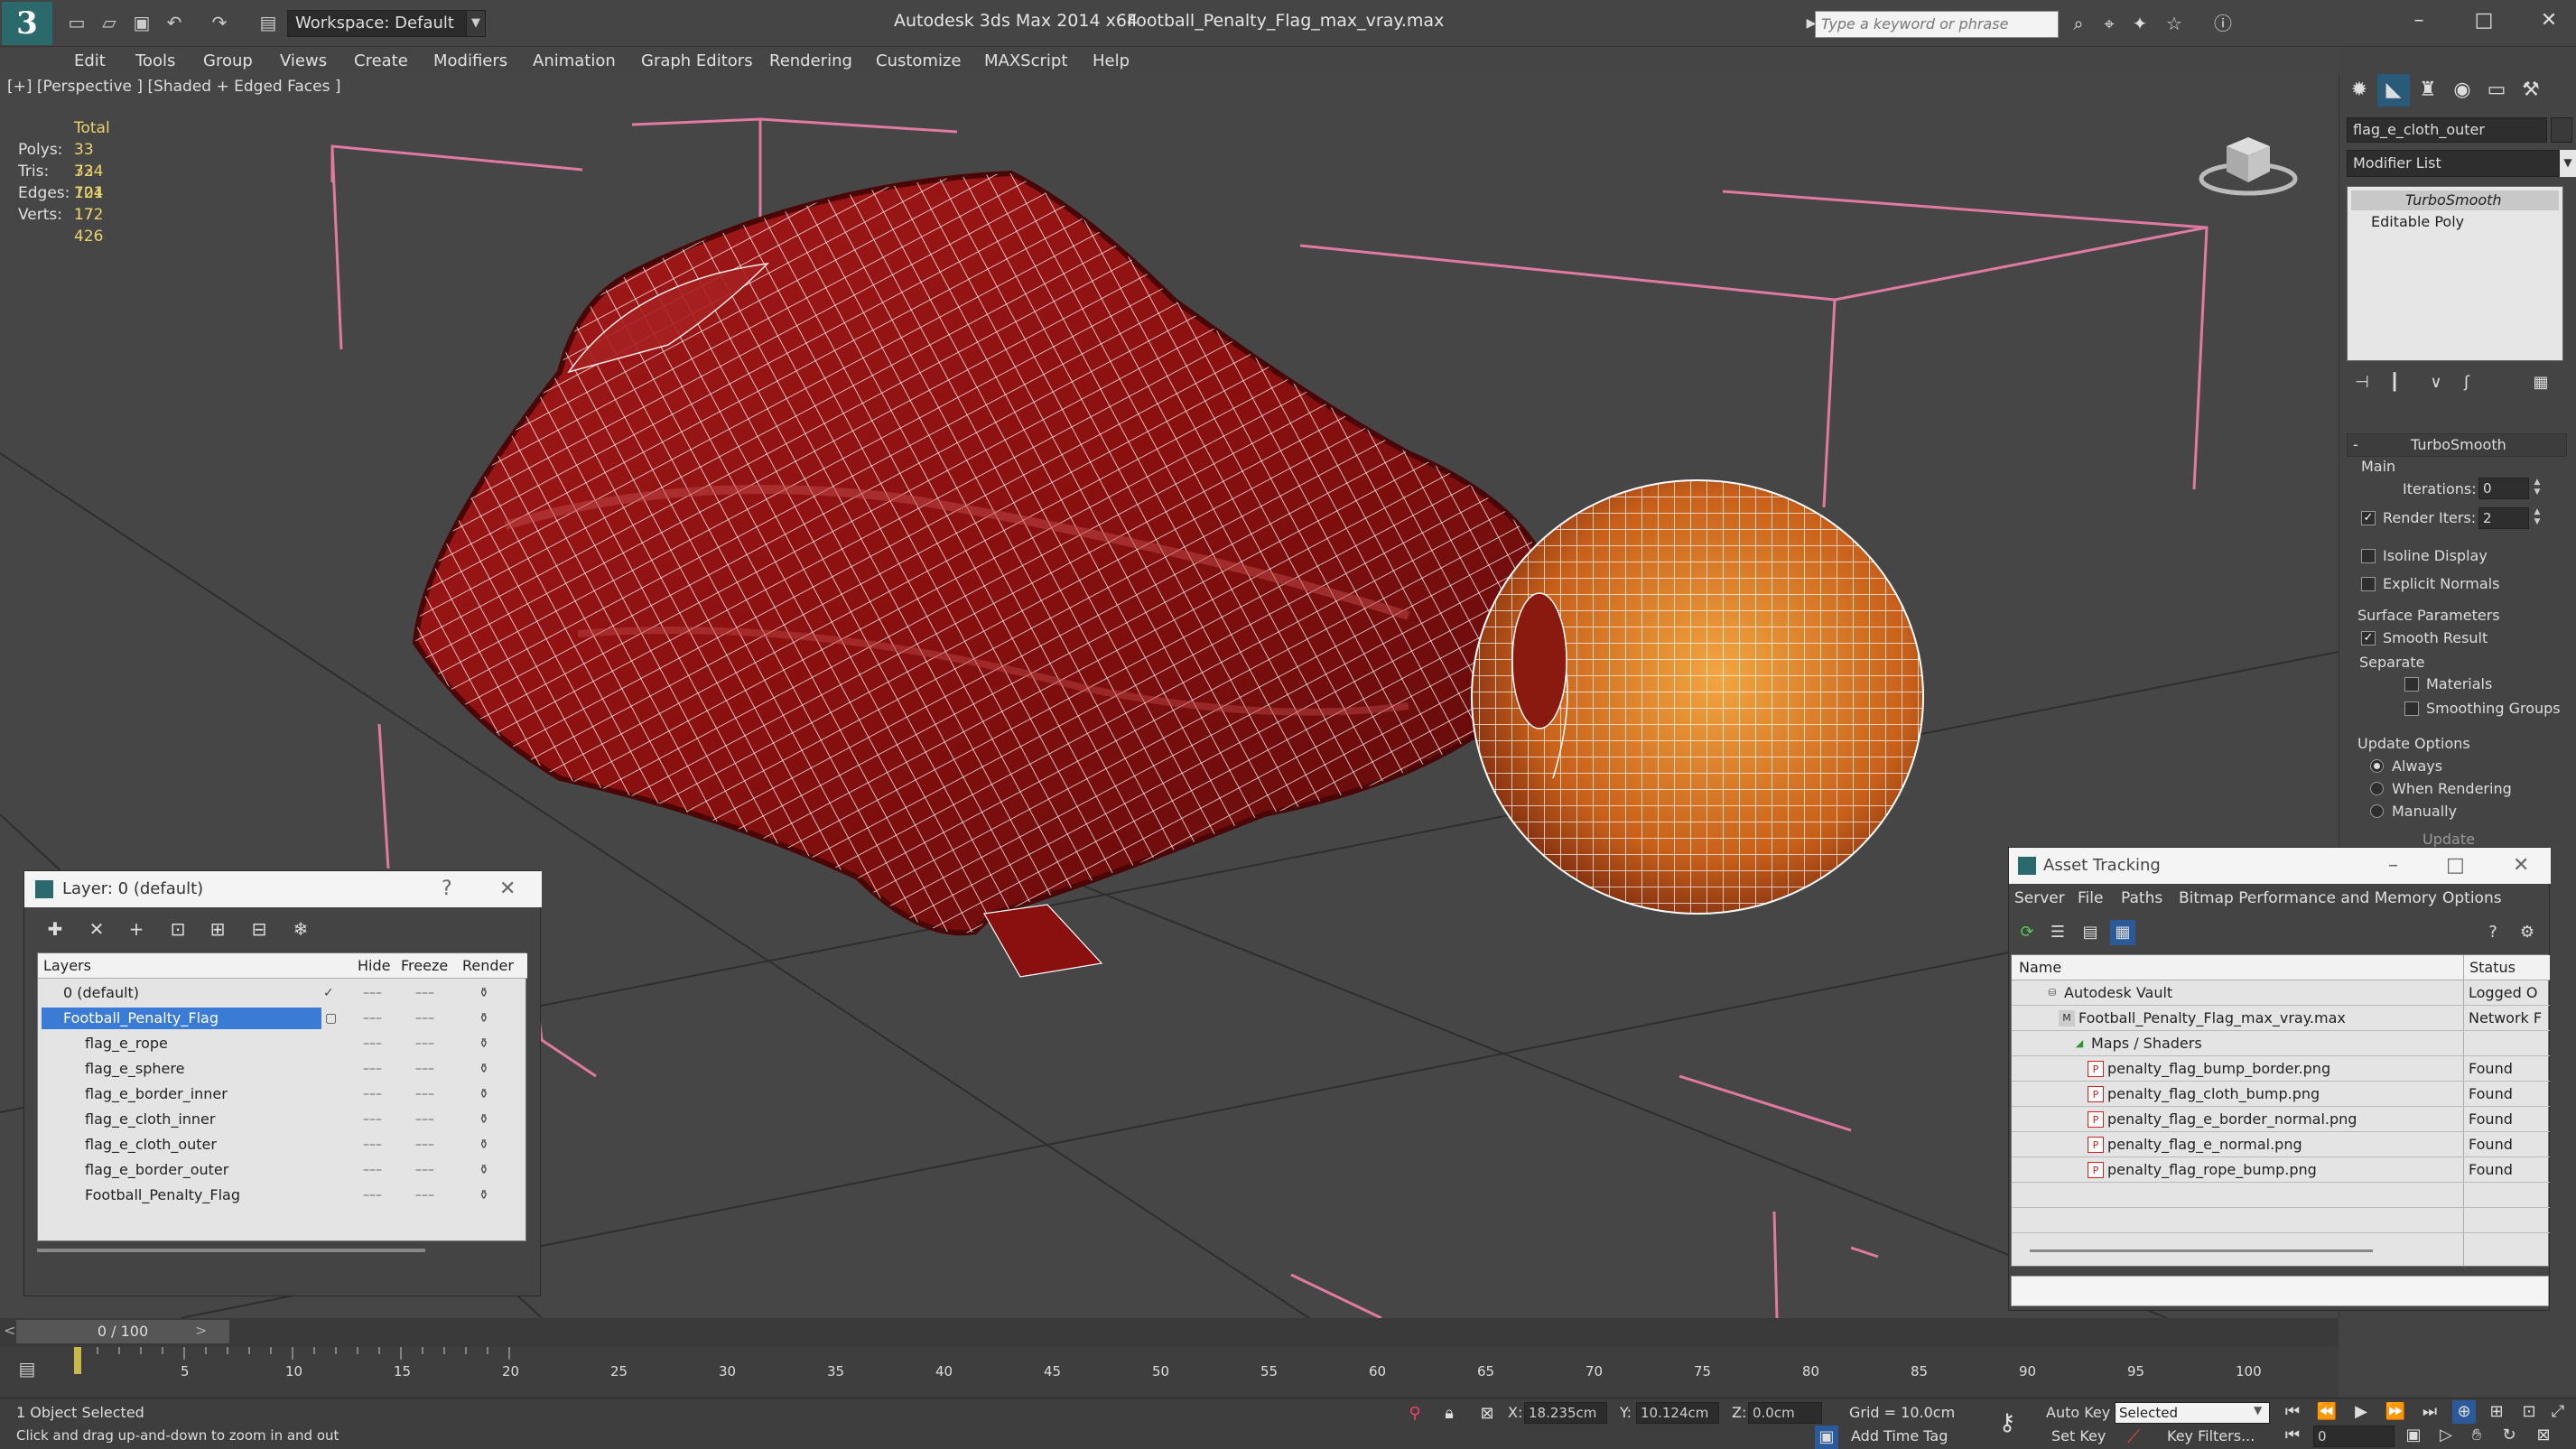 The width and height of the screenshot is (2576, 1449). What do you see at coordinates (90, 60) in the screenshot?
I see `menu-edit: Edit` at bounding box center [90, 60].